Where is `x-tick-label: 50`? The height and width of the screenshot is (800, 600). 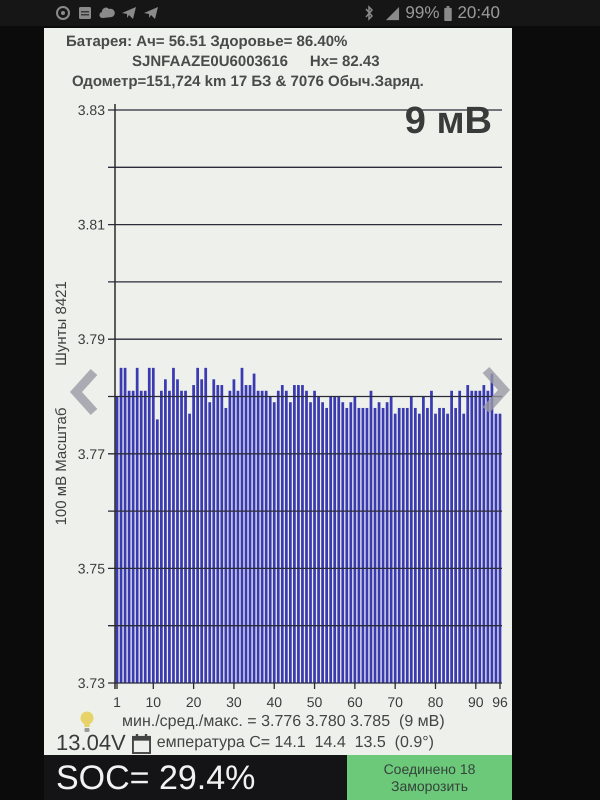
x-tick-label: 50 is located at coordinates (314, 702).